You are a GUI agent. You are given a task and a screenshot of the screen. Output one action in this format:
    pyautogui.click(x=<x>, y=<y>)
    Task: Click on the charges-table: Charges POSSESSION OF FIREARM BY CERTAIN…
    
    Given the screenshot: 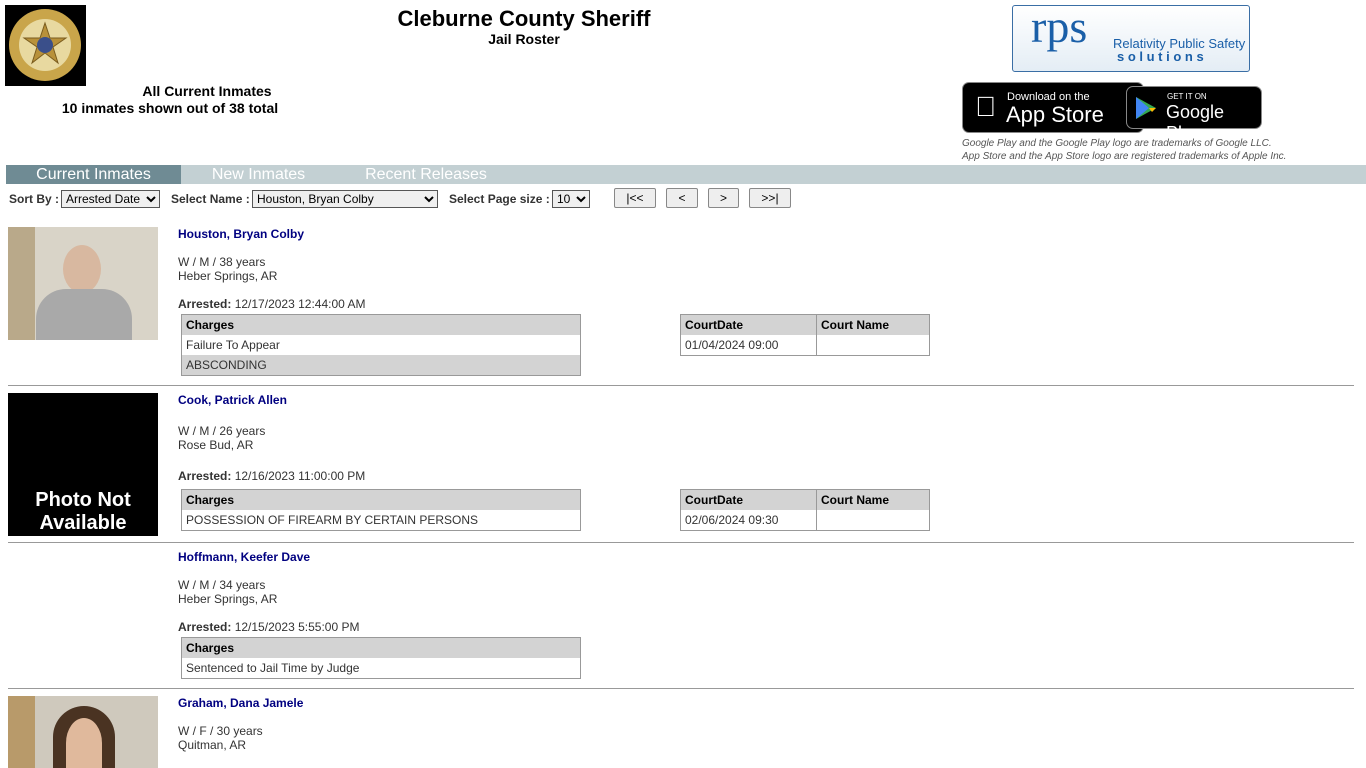 What is the action you would take?
    pyautogui.click(x=381, y=510)
    